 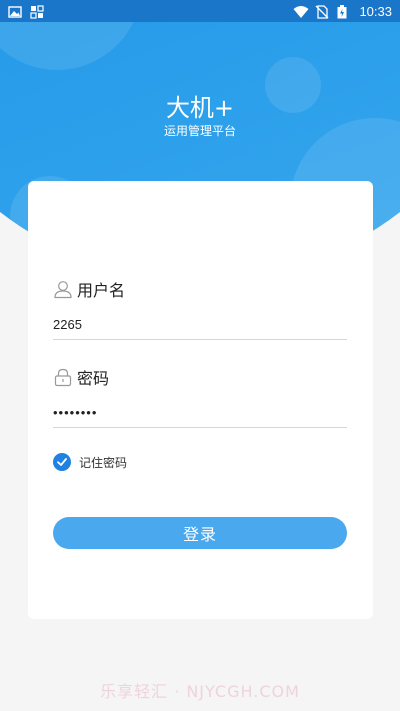 I want to click on lock-icon, so click(x=63, y=377).